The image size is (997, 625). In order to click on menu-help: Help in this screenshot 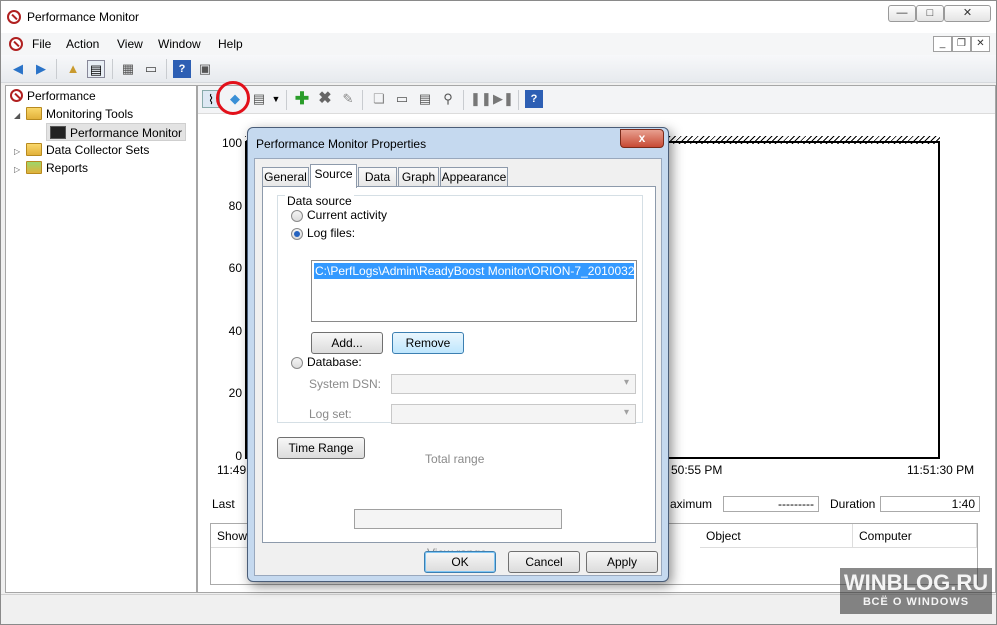, I will do `click(230, 44)`.